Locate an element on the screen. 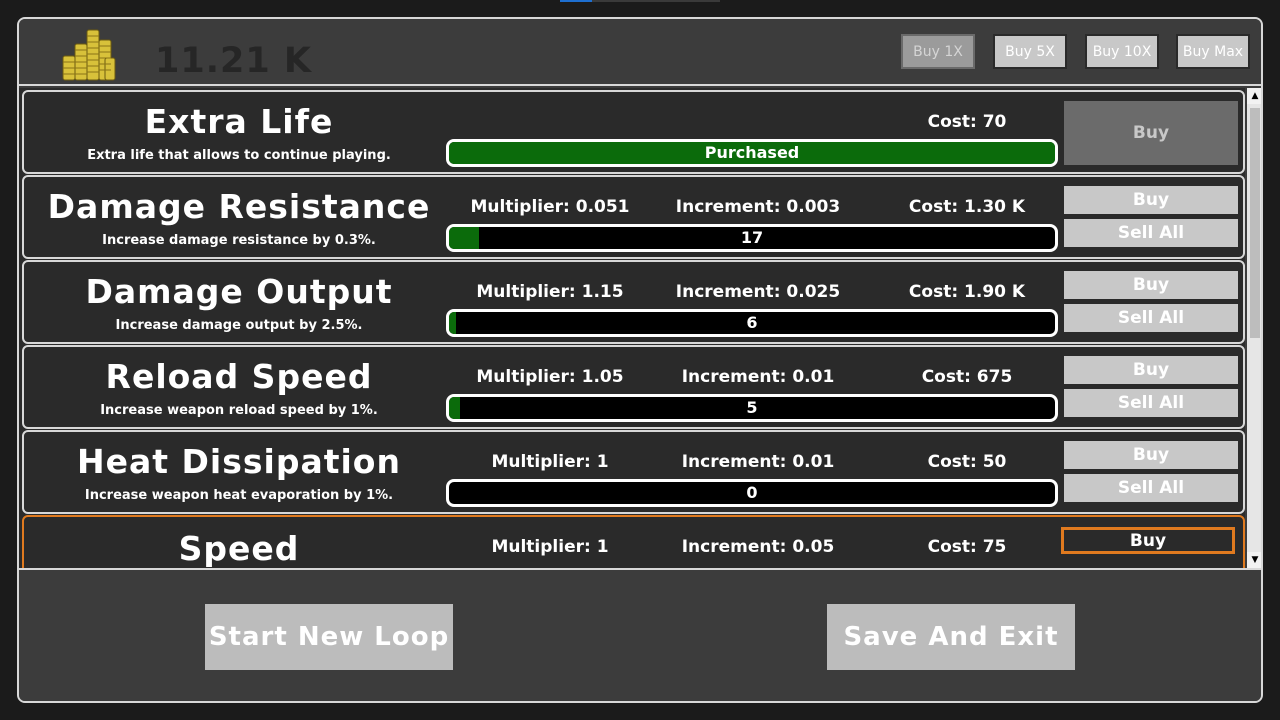 This screenshot has height=720, width=1280. progress-label: Purchased is located at coordinates (752, 152).